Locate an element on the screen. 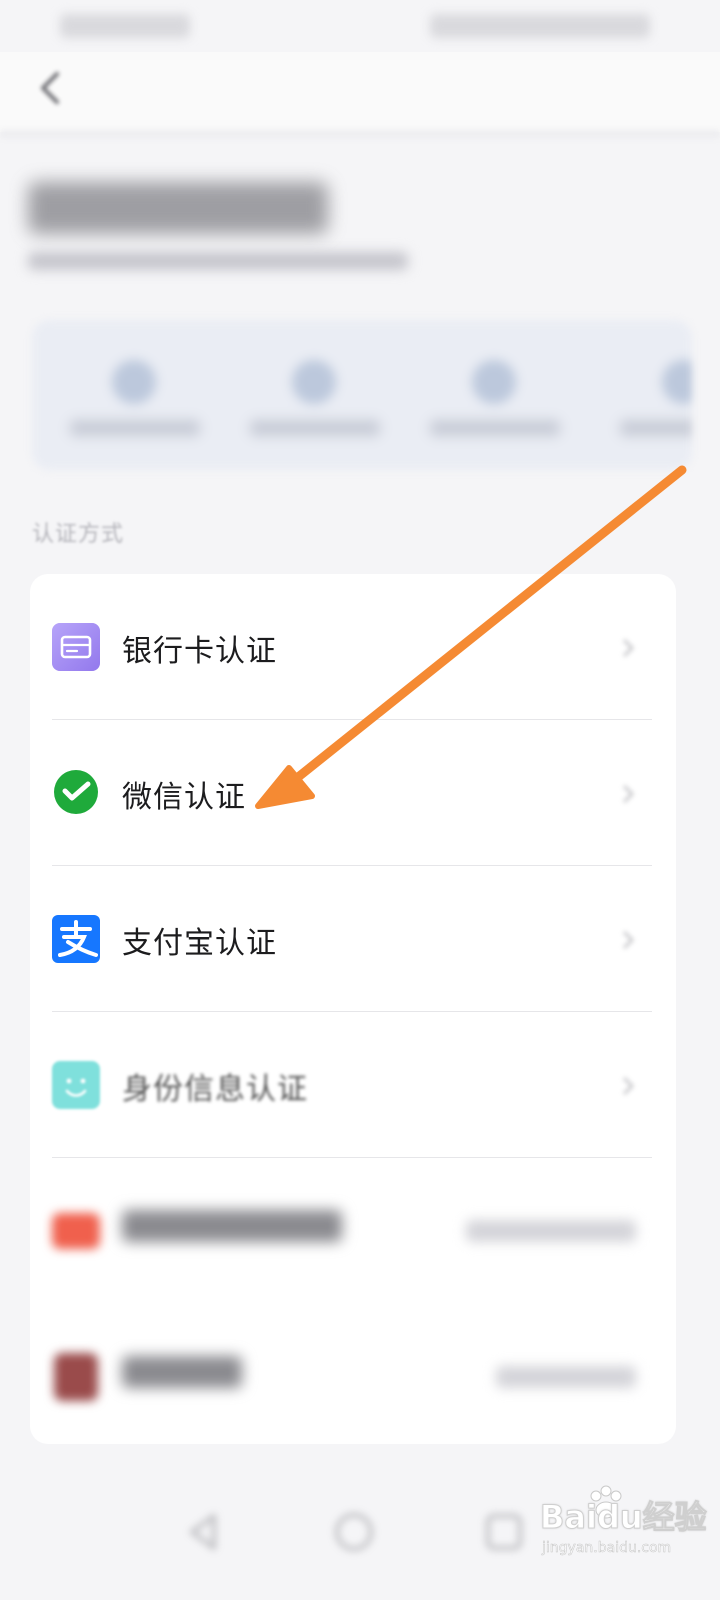 This screenshot has height=1600, width=720. bank-card-icon is located at coordinates (76, 647).